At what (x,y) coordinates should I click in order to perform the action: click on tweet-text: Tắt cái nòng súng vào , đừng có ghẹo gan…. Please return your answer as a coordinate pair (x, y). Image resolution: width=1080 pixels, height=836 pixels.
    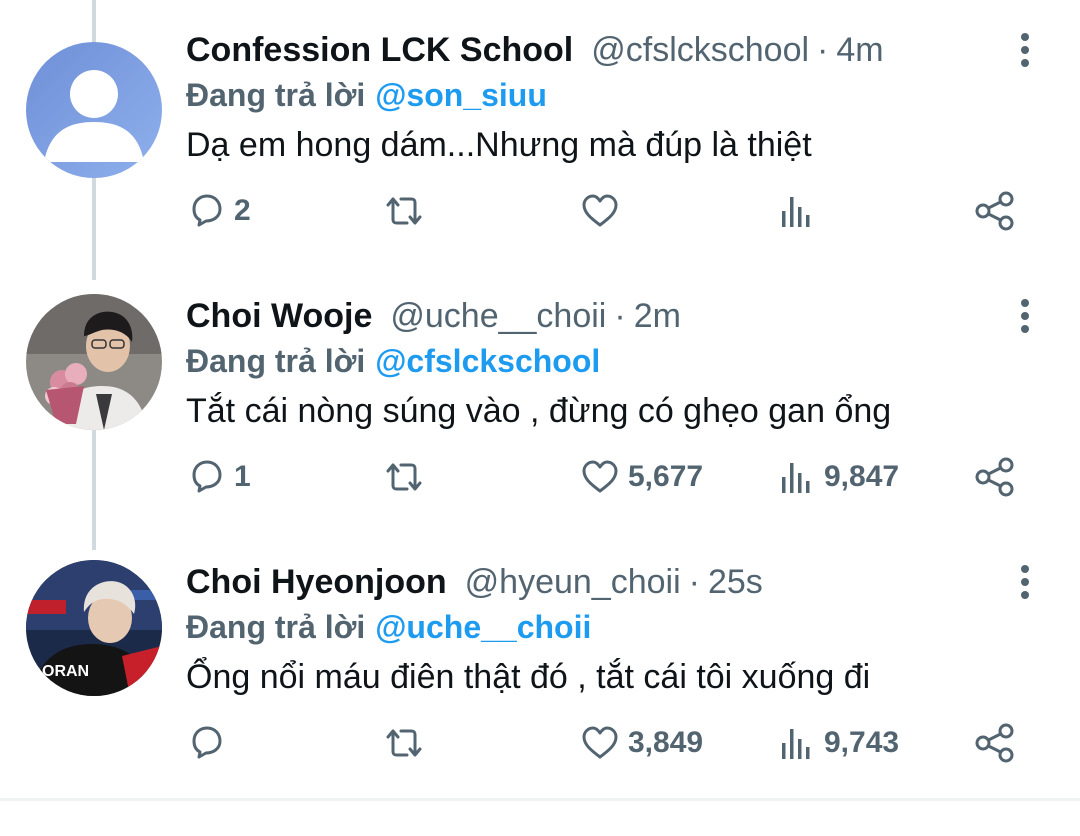
    Looking at the image, I should click on (539, 410).